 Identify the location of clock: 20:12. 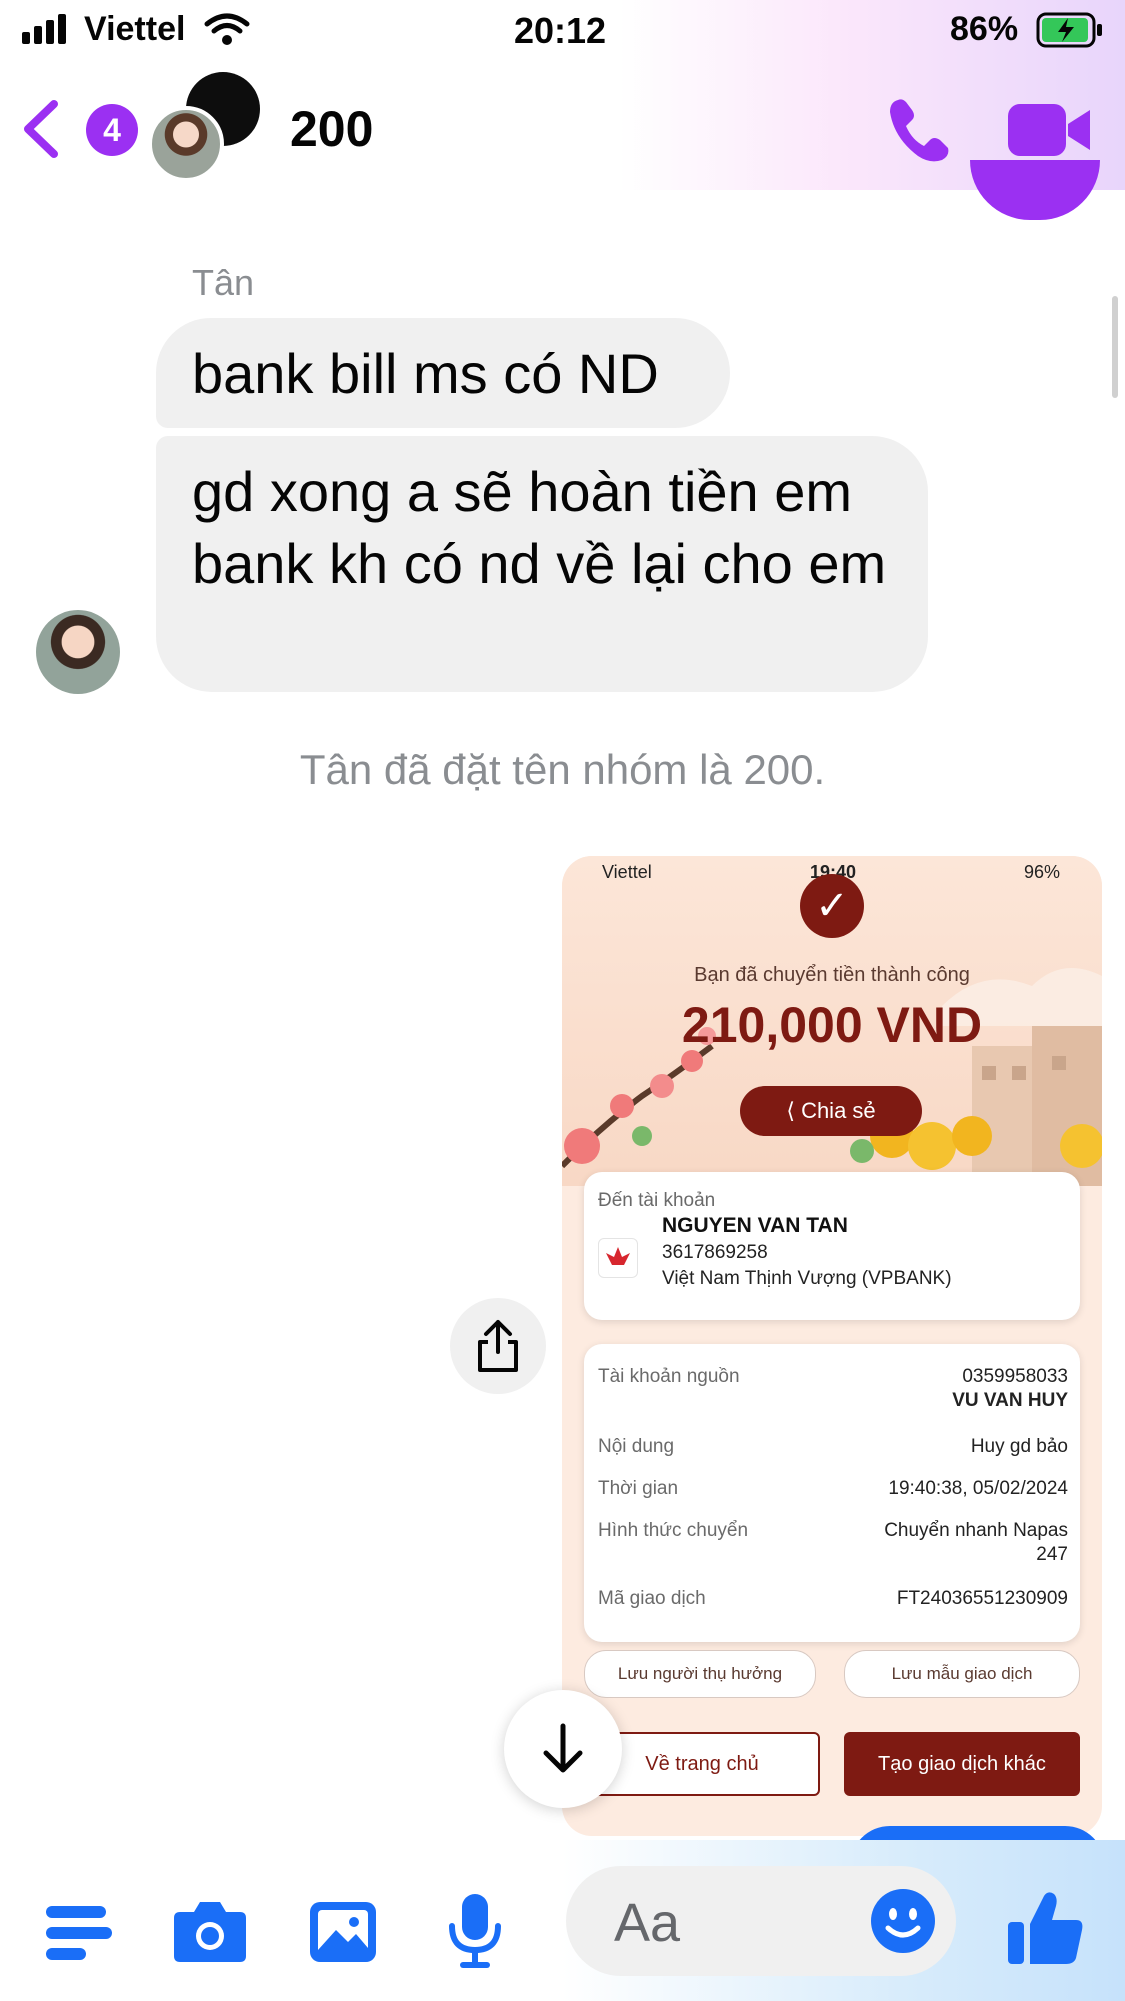
(560, 30).